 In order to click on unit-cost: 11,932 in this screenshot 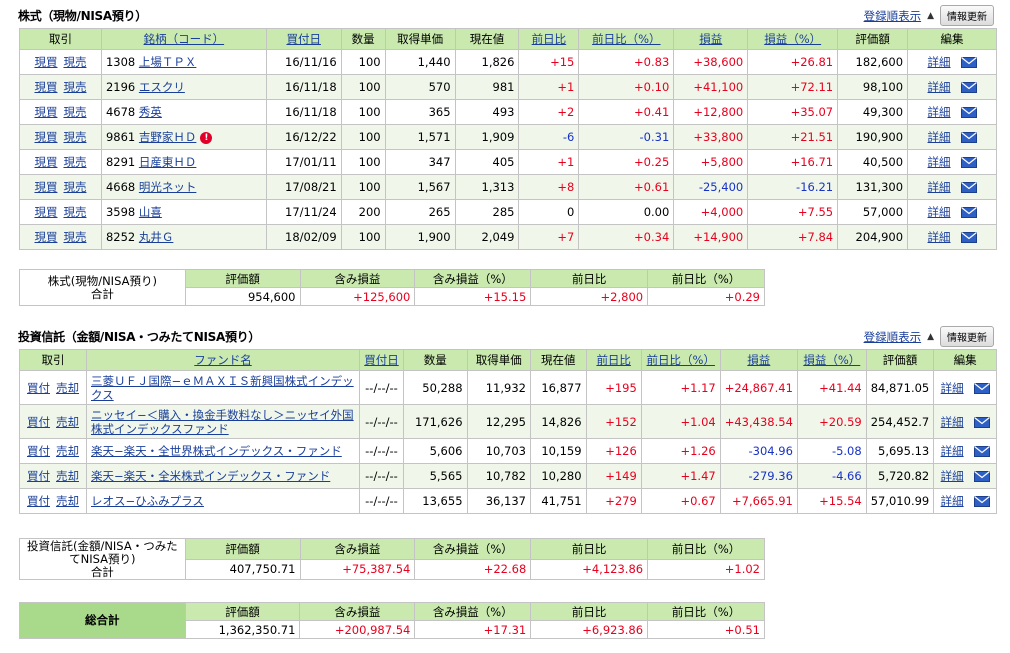, I will do `click(498, 387)`.